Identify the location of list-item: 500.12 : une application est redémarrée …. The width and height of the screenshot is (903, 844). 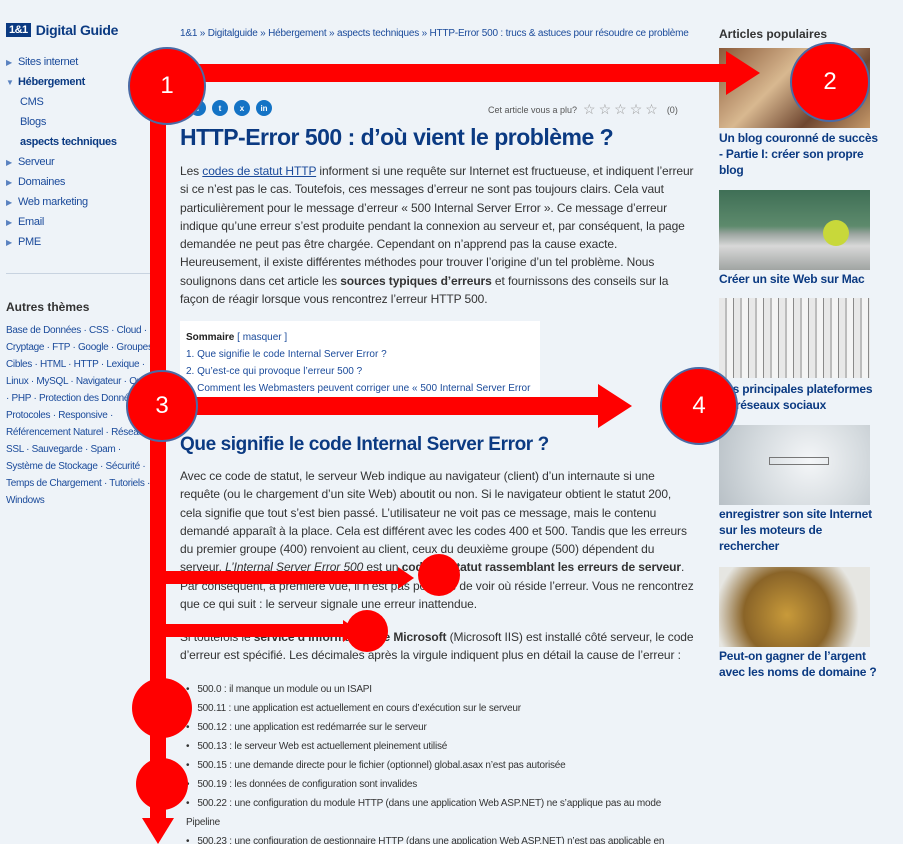
(441, 727).